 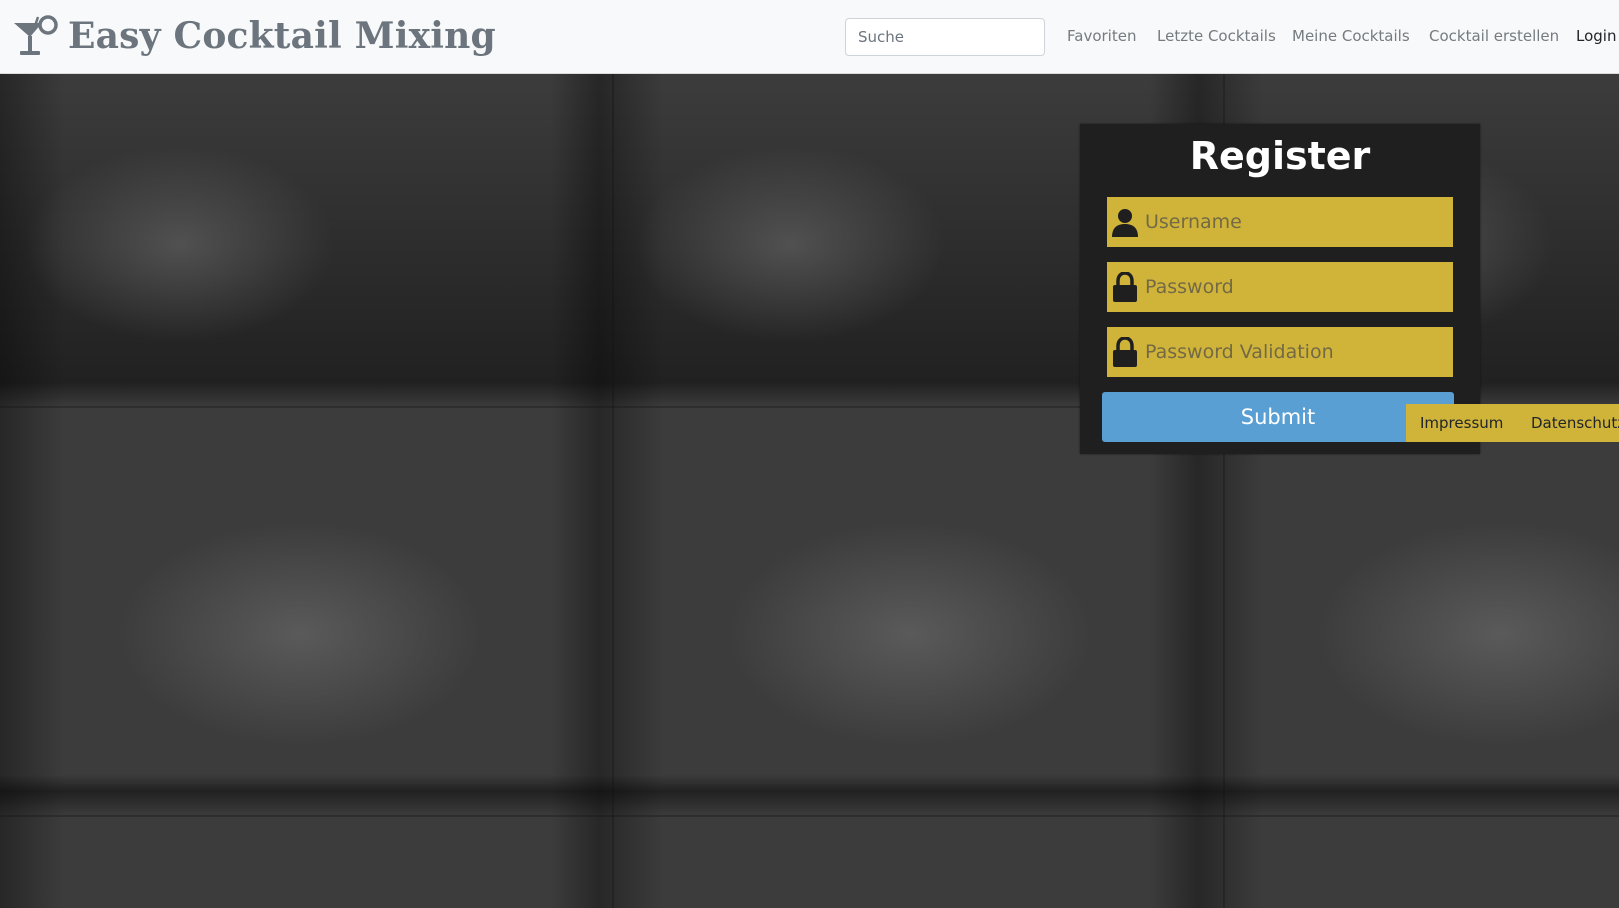 I want to click on nav-cocktail-erstellen: Cocktail erstellen, so click(x=1494, y=36).